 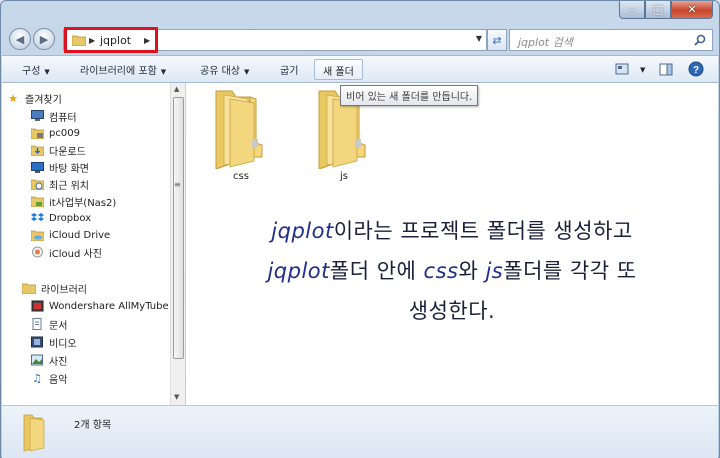 I want to click on sidebar-item-label: 최근 위치, so click(x=69, y=186).